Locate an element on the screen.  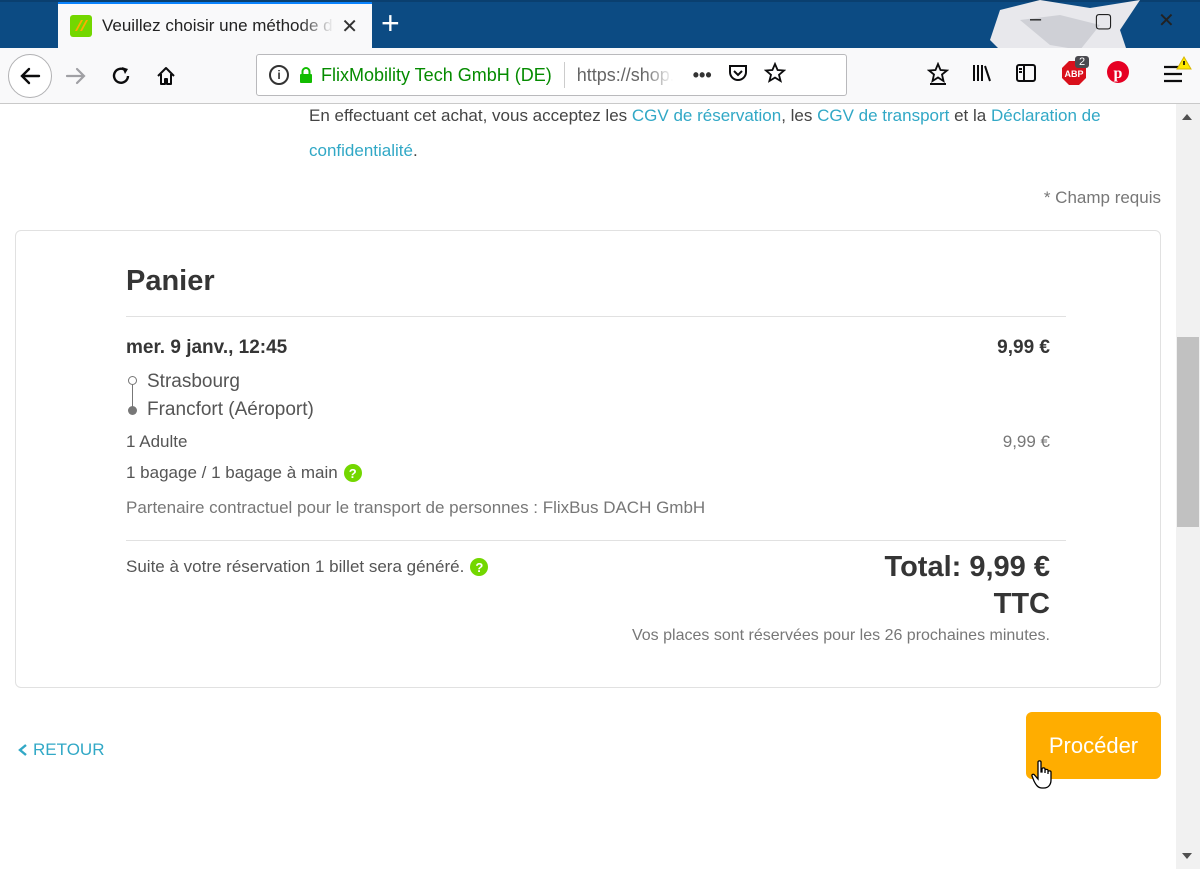
bookmark-star-icon is located at coordinates (774, 75).